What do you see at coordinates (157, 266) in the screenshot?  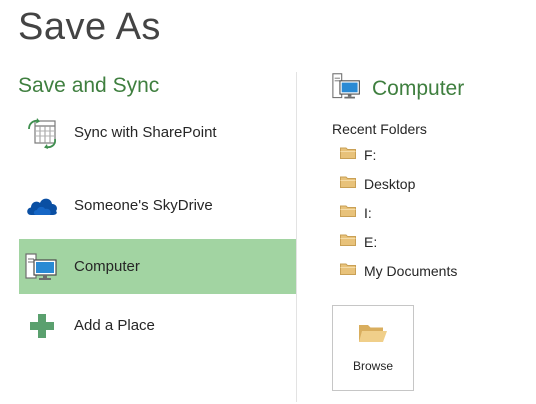 I see `place-item-computer: Computer` at bounding box center [157, 266].